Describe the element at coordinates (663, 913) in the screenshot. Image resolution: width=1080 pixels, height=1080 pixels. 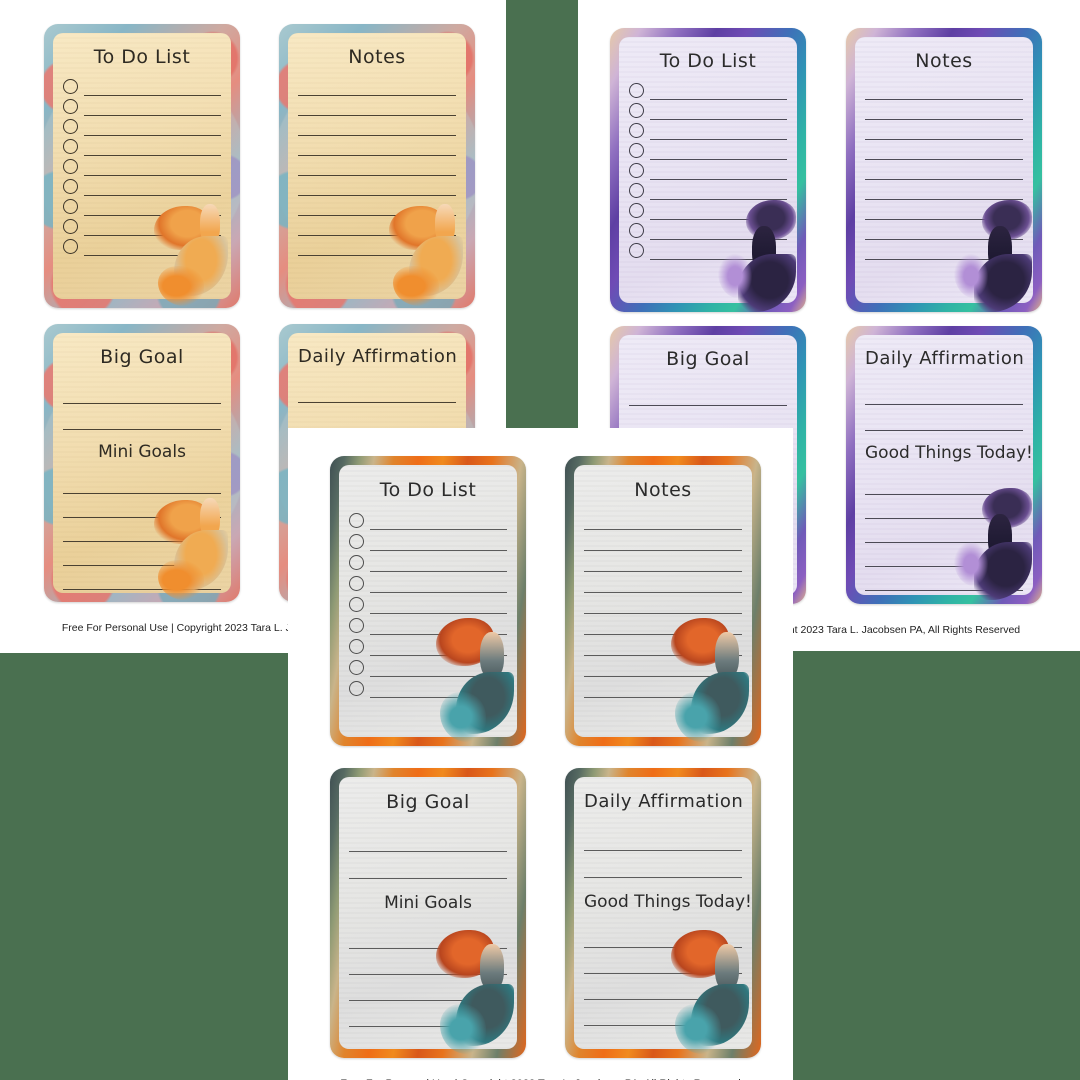
I see `card-affirmation-sunset: Daily Affirmation Good Things Today!` at that location.